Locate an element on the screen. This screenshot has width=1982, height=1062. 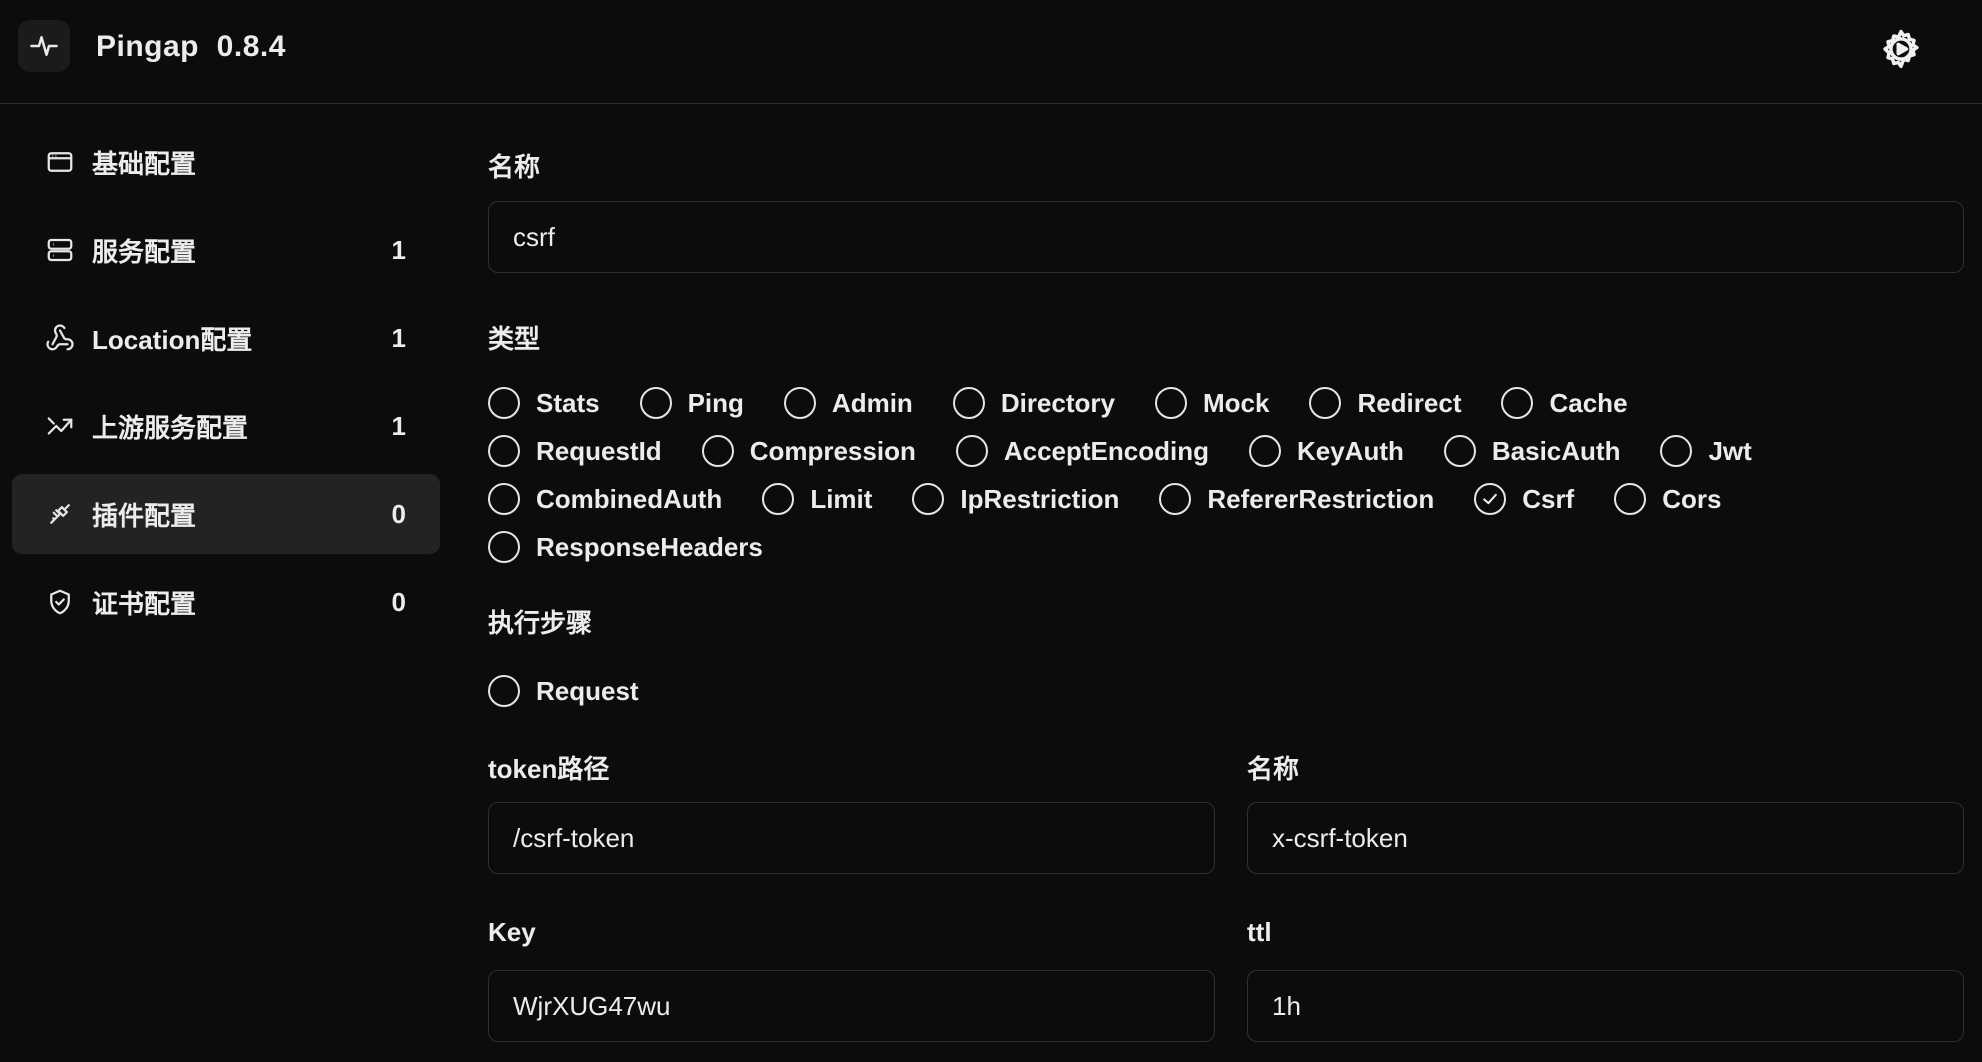
activity-pulse-icon is located at coordinates (44, 46).